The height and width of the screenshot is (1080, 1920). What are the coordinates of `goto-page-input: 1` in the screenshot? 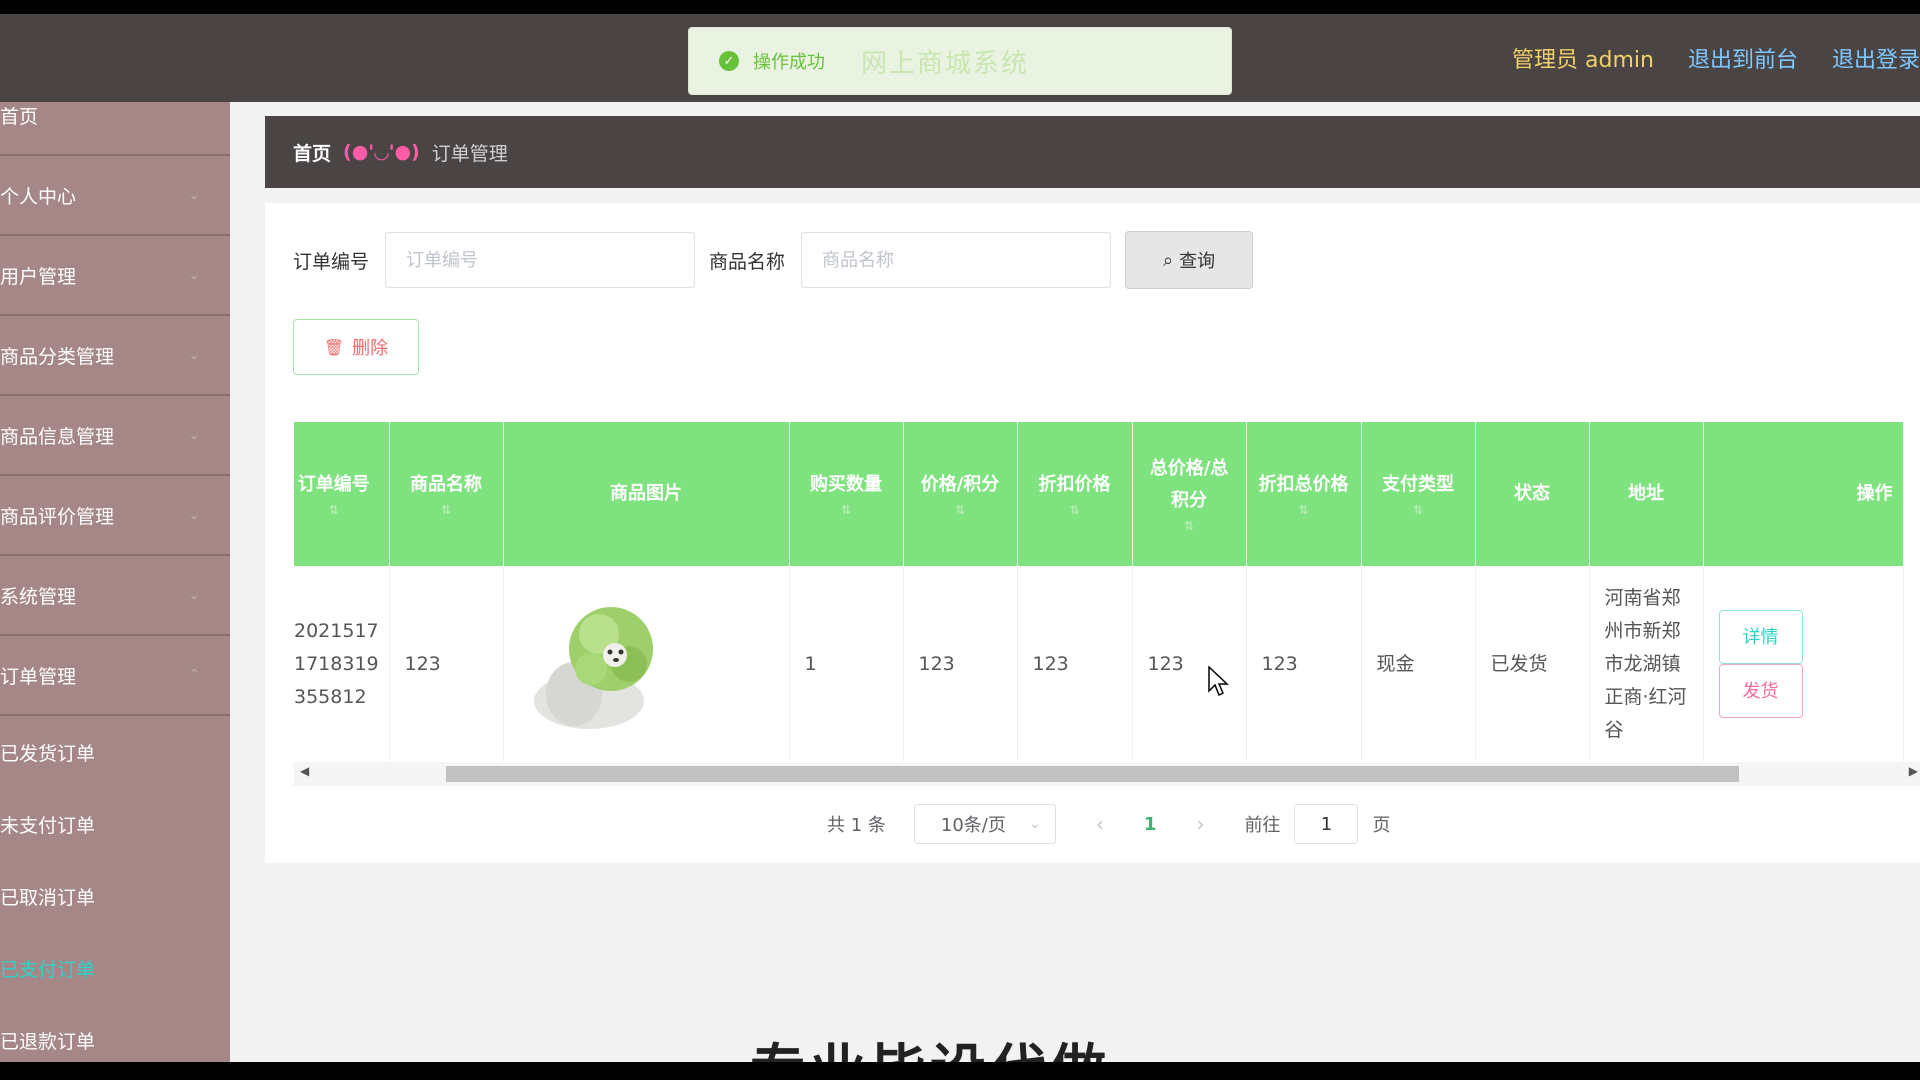 It's located at (1326, 824).